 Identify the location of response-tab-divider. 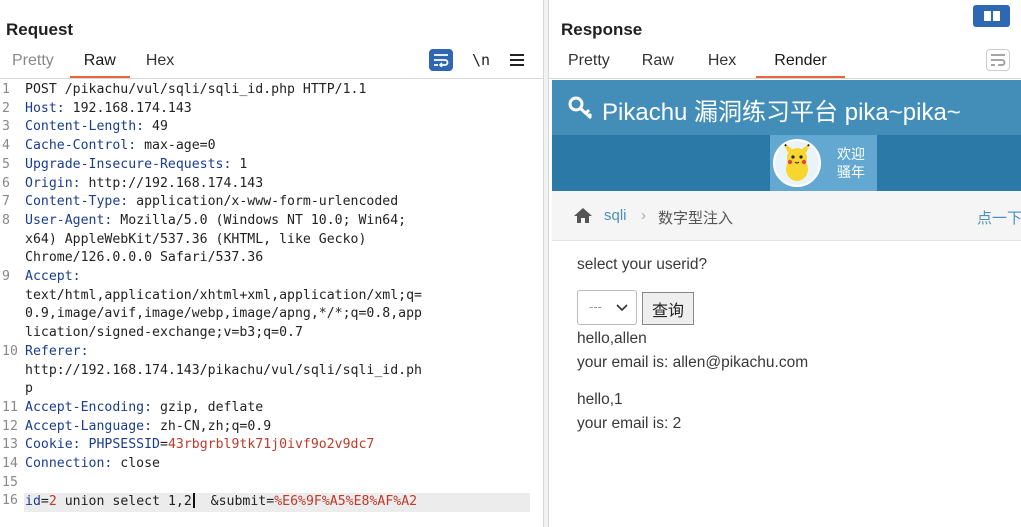
(785, 78).